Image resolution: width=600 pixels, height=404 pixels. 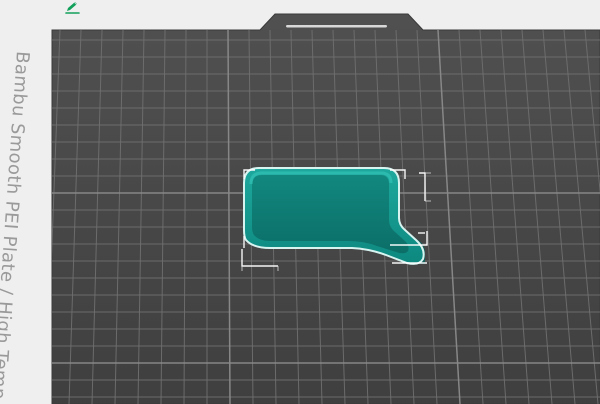 I want to click on edit-icon, so click(x=73, y=8).